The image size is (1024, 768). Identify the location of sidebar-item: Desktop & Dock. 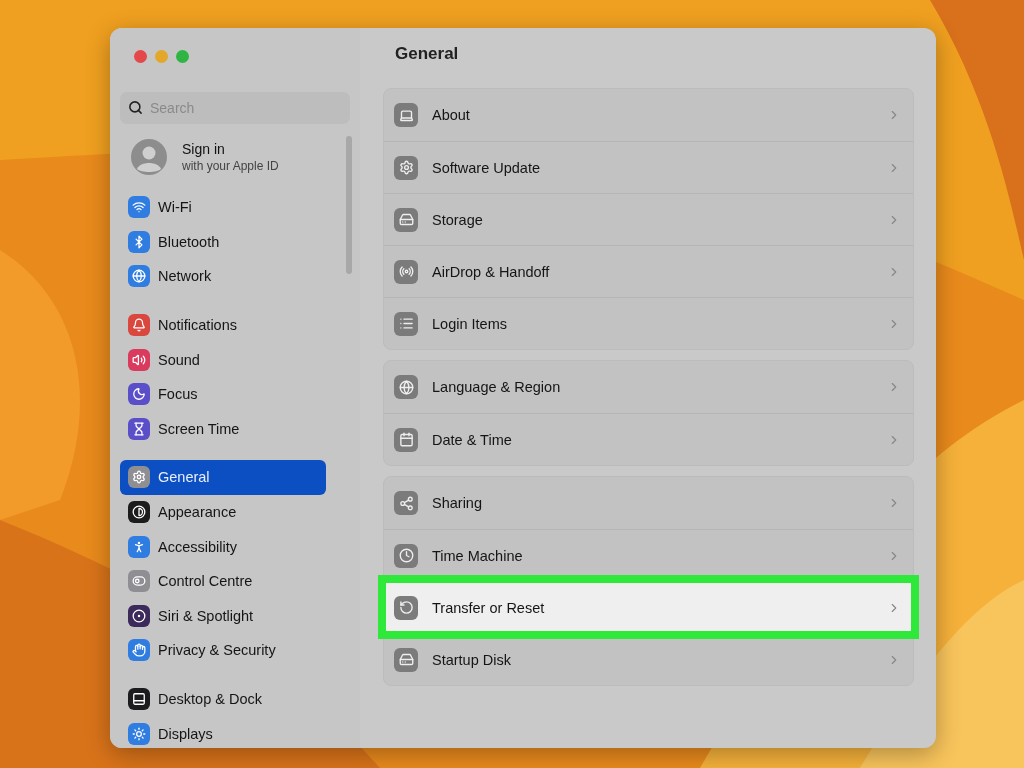
(223, 699).